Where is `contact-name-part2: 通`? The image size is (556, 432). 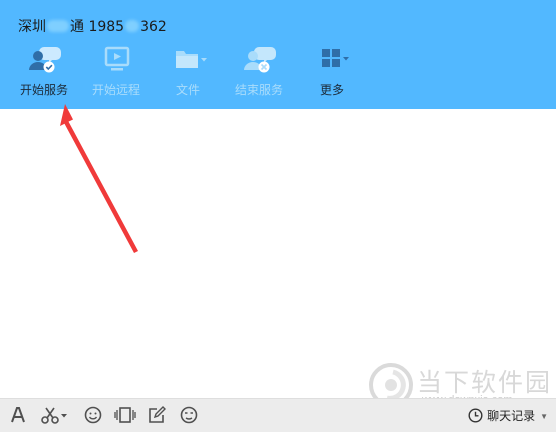 contact-name-part2: 通 is located at coordinates (77, 27).